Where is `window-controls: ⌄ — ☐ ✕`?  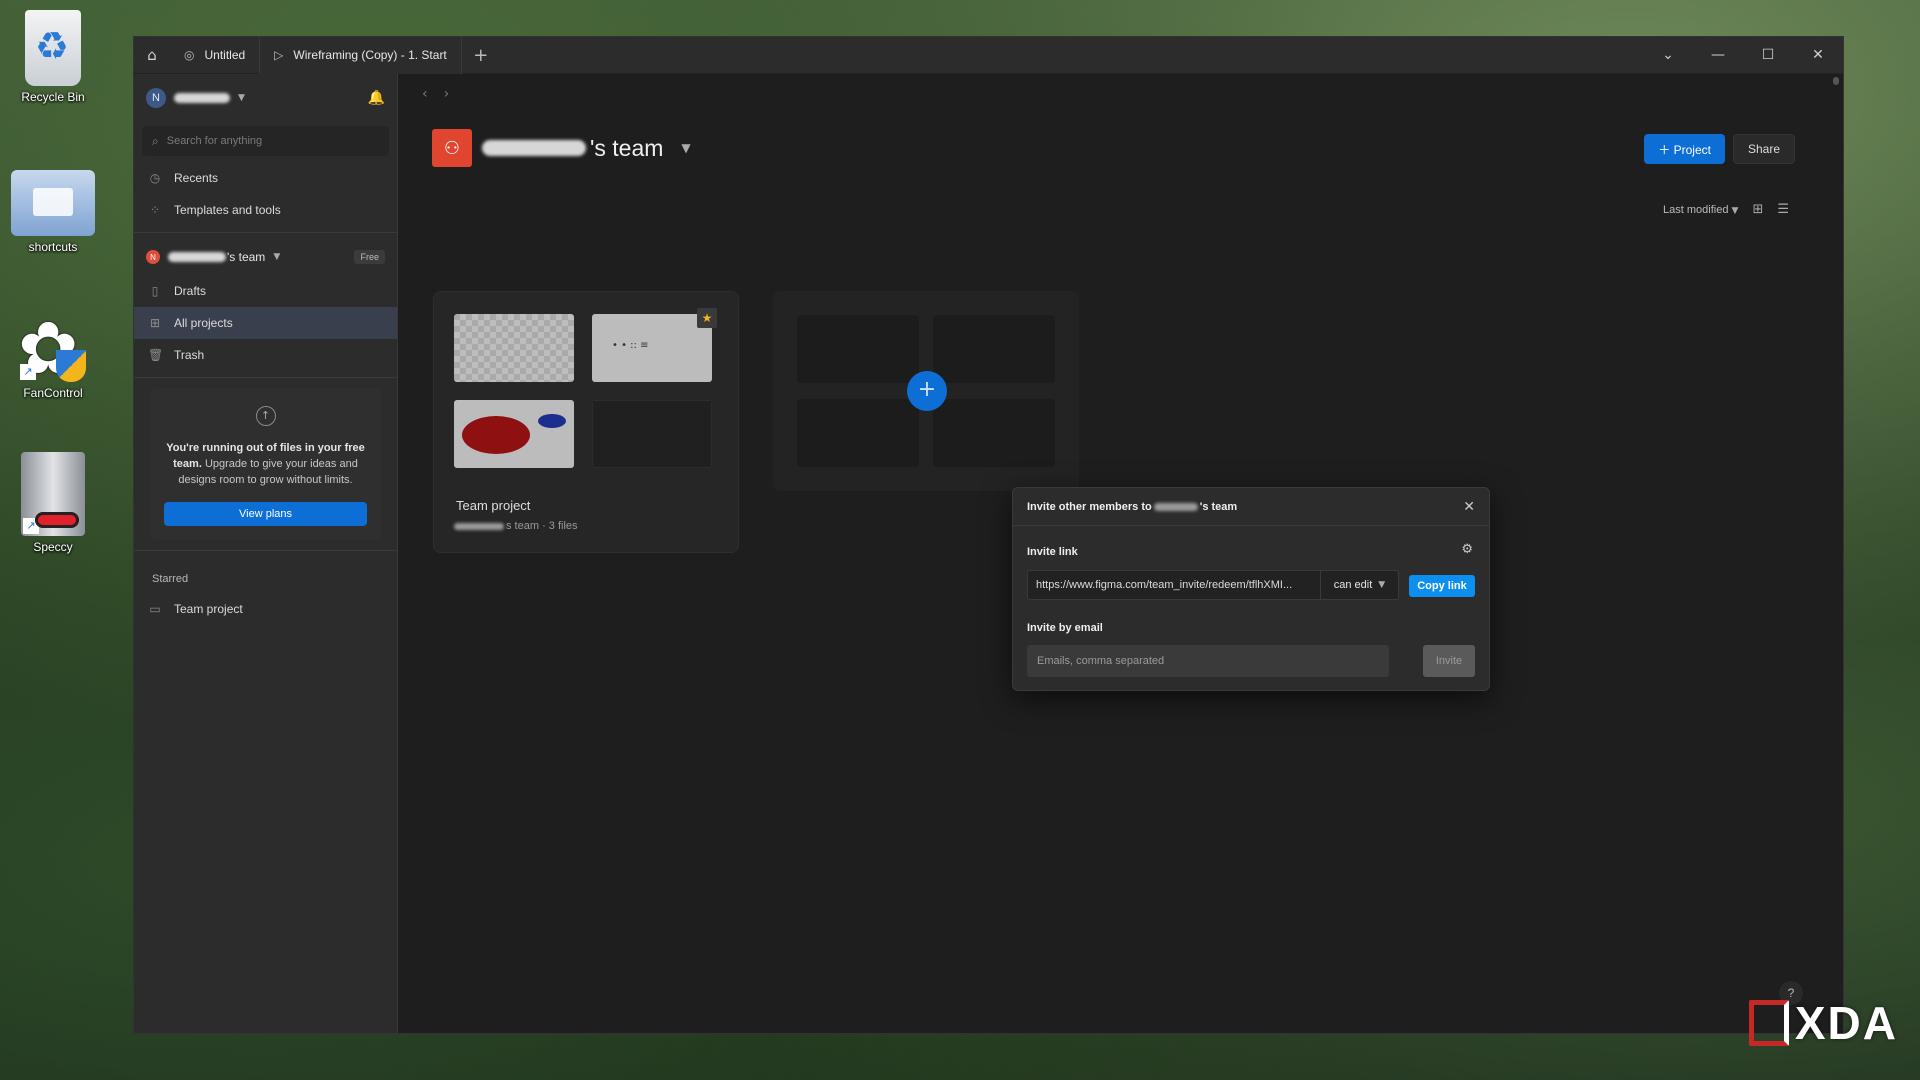
window-controls: ⌄ — ☐ ✕ is located at coordinates (1743, 55).